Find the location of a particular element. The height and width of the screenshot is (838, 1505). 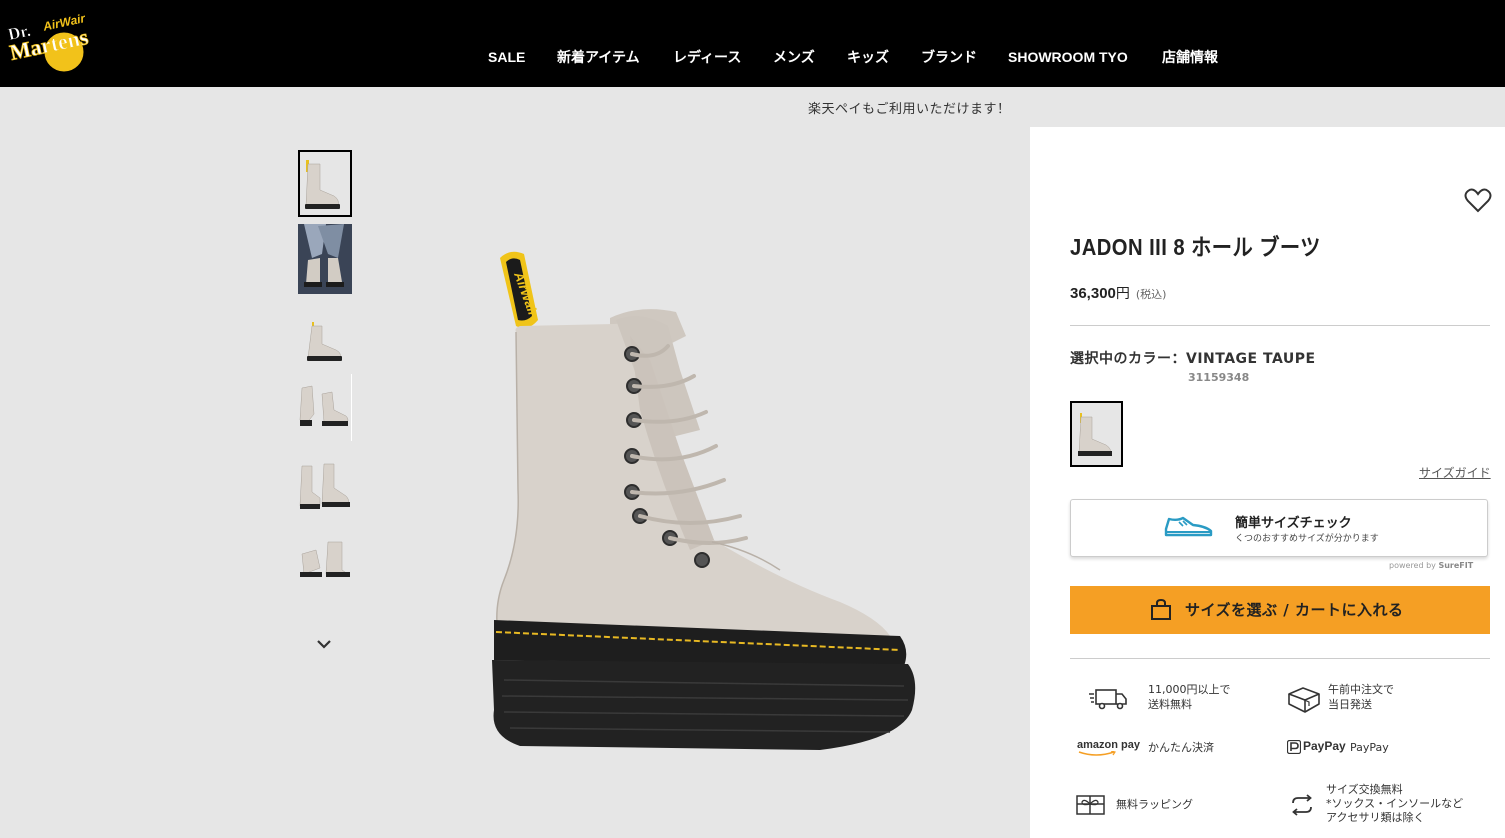

feature-free-size-exchange: サイズ交換無料 *ソックス・インソールなど アクセサリ類は除く is located at coordinates (1390, 805).